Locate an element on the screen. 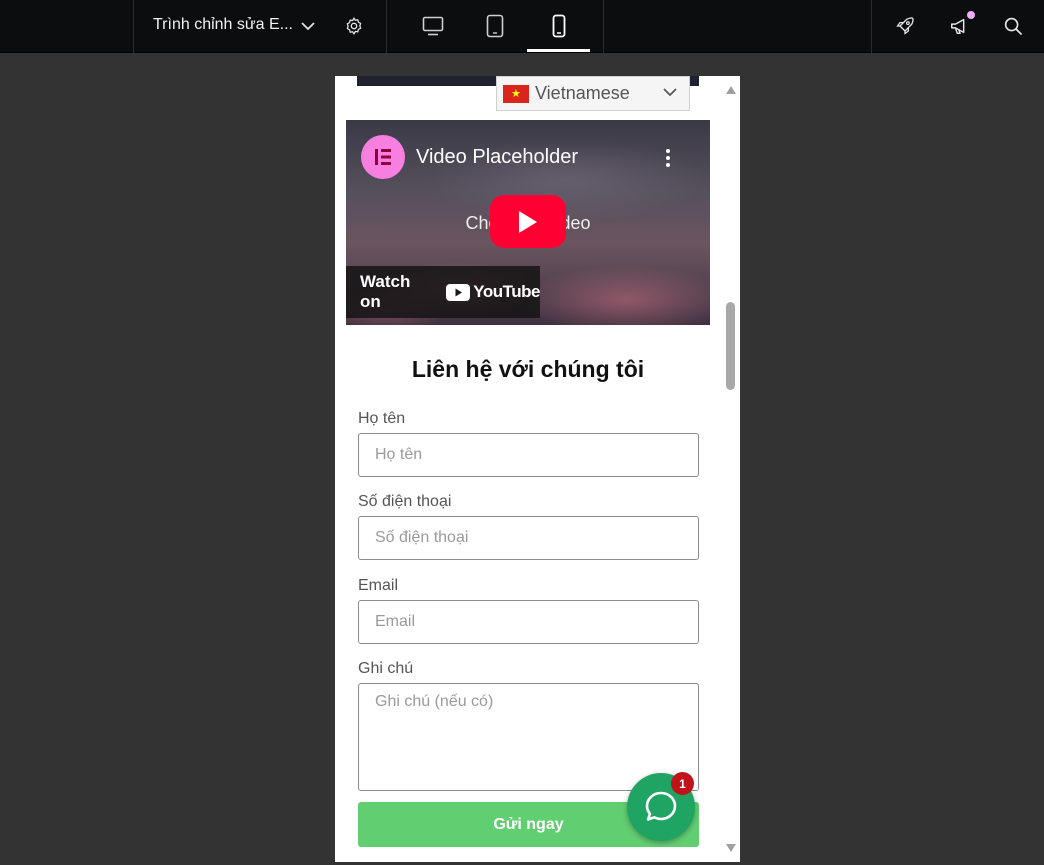 The width and height of the screenshot is (1044, 865). notification-dot is located at coordinates (971, 15).